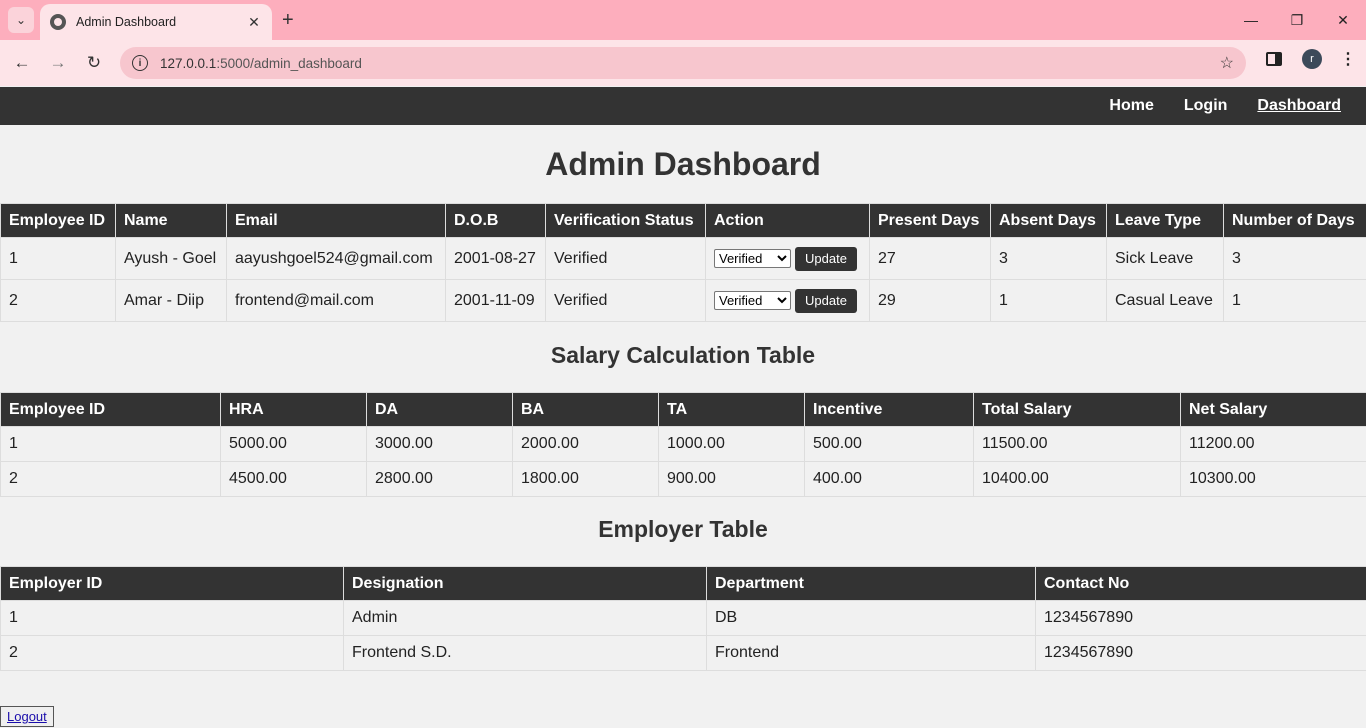 The image size is (1366, 728). I want to click on globe-icon, so click(58, 22).